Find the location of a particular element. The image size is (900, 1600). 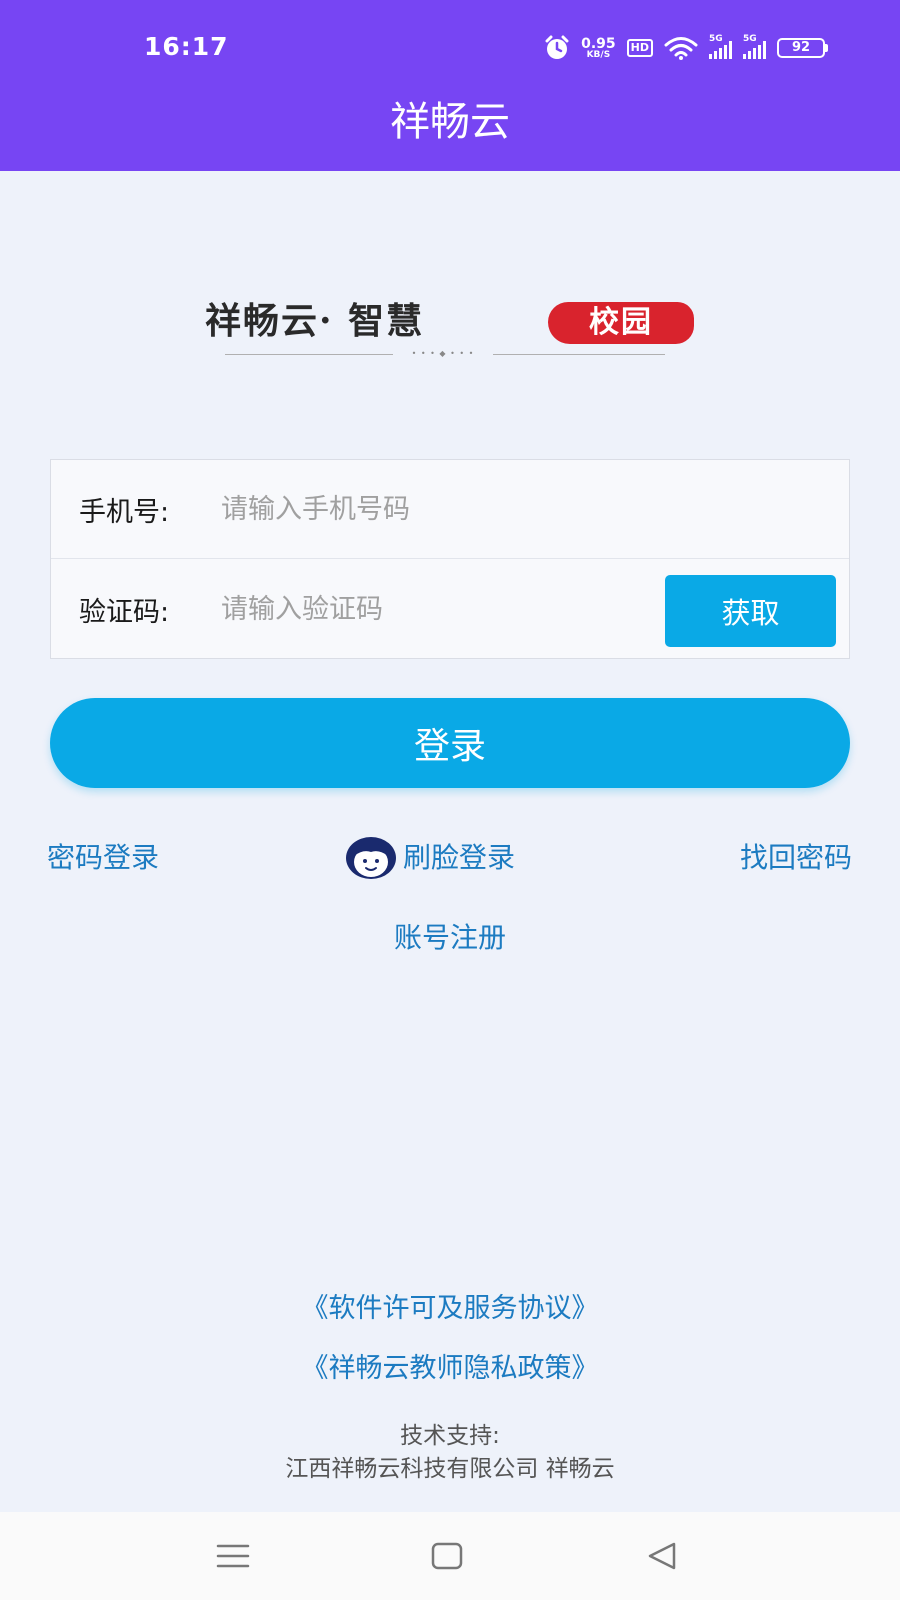

nav-back-button is located at coordinates (662, 1556).